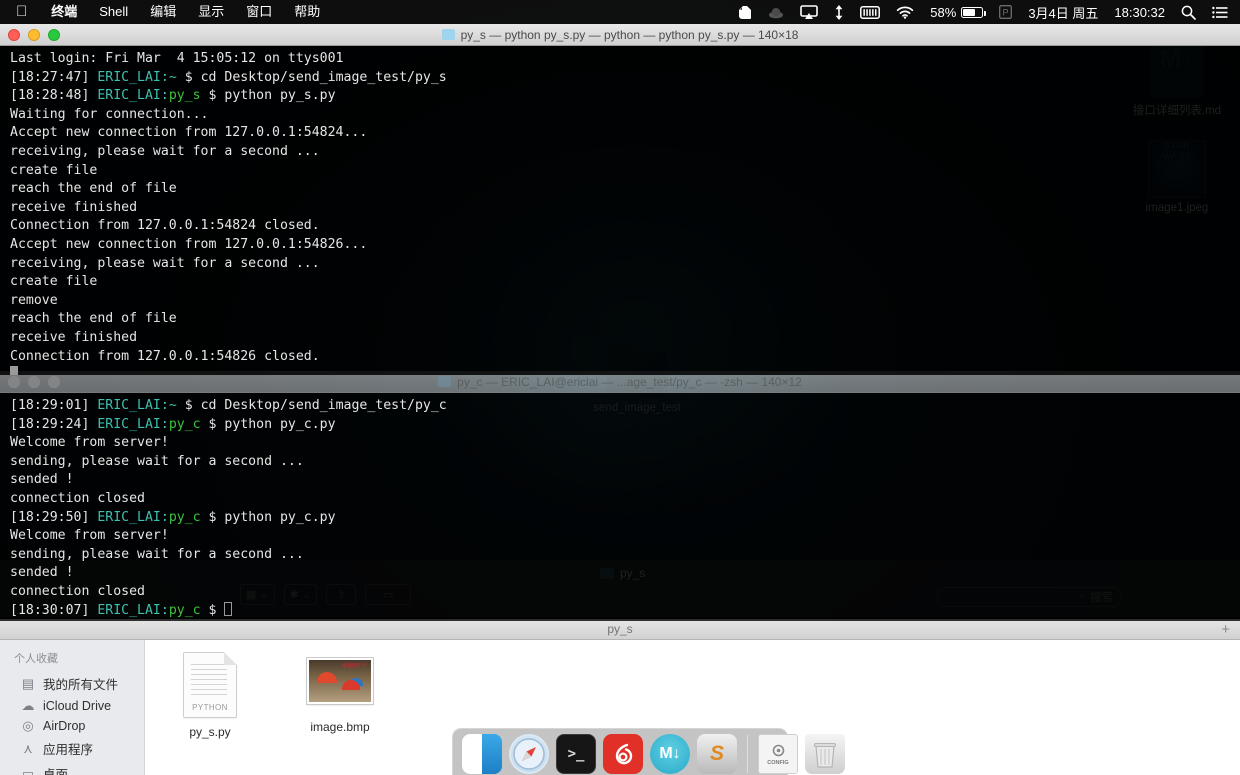  Describe the element at coordinates (1225, 630) in the screenshot. I see `new-tab-button: +` at that location.